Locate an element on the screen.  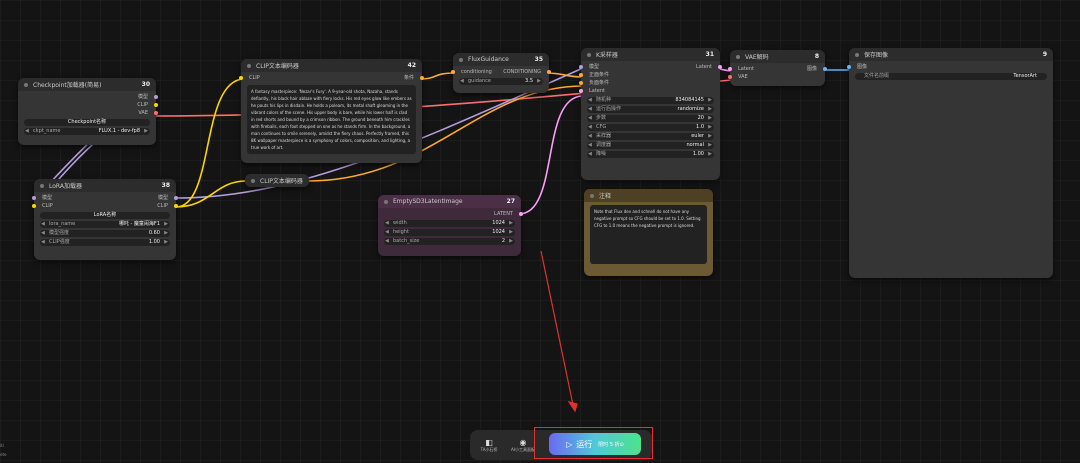
control-after-generate-select: ◀ 运行后操作 randomize ▶ is located at coordinates (650, 109).